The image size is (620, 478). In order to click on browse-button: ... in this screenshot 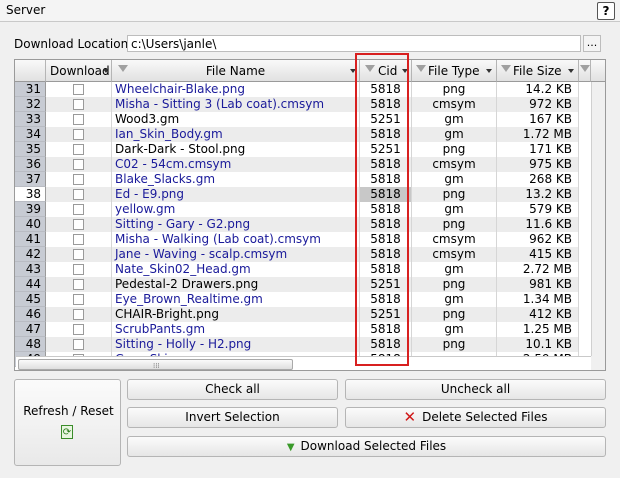, I will do `click(592, 43)`.